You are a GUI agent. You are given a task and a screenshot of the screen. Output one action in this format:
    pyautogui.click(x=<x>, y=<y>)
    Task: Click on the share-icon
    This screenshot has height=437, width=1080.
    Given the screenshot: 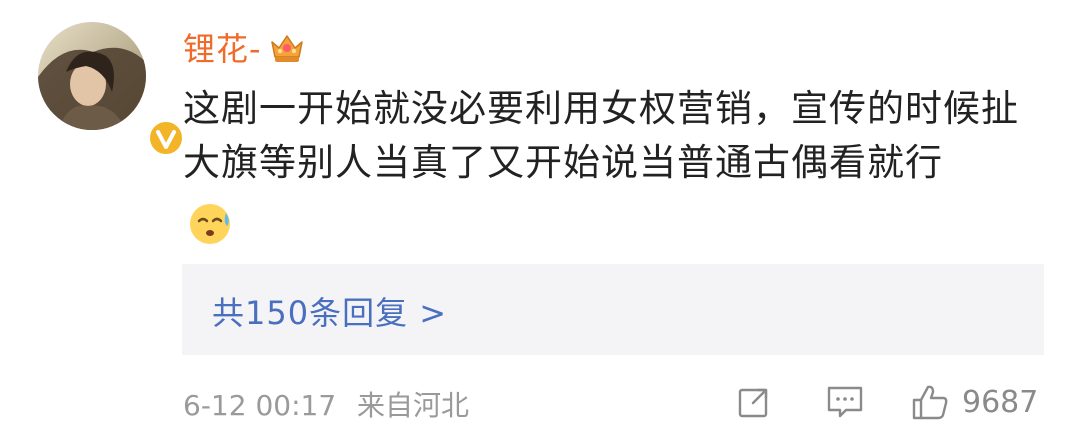 What is the action you would take?
    pyautogui.click(x=753, y=403)
    